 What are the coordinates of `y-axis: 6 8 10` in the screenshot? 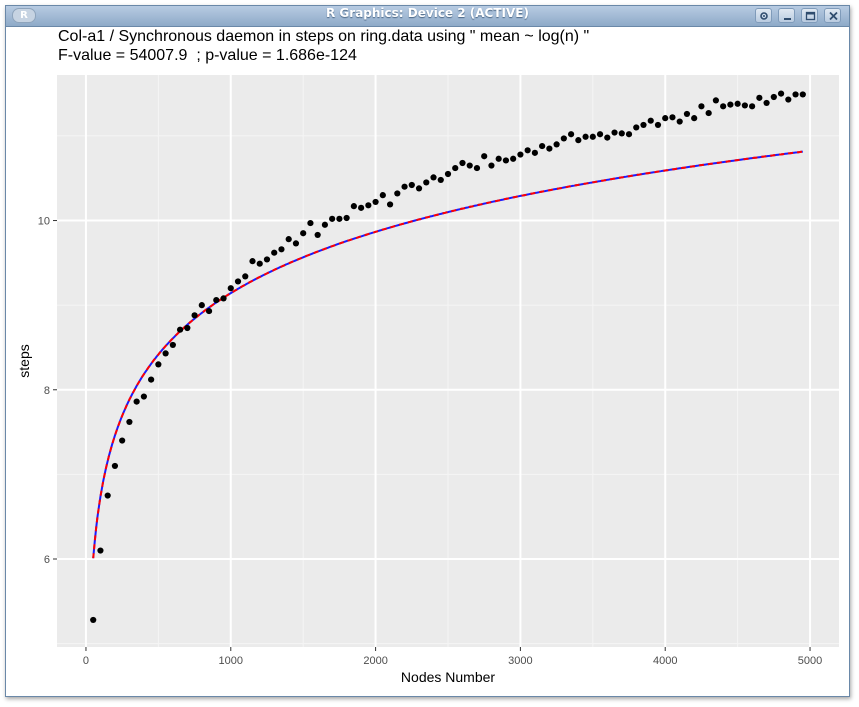 It's located at (47, 391).